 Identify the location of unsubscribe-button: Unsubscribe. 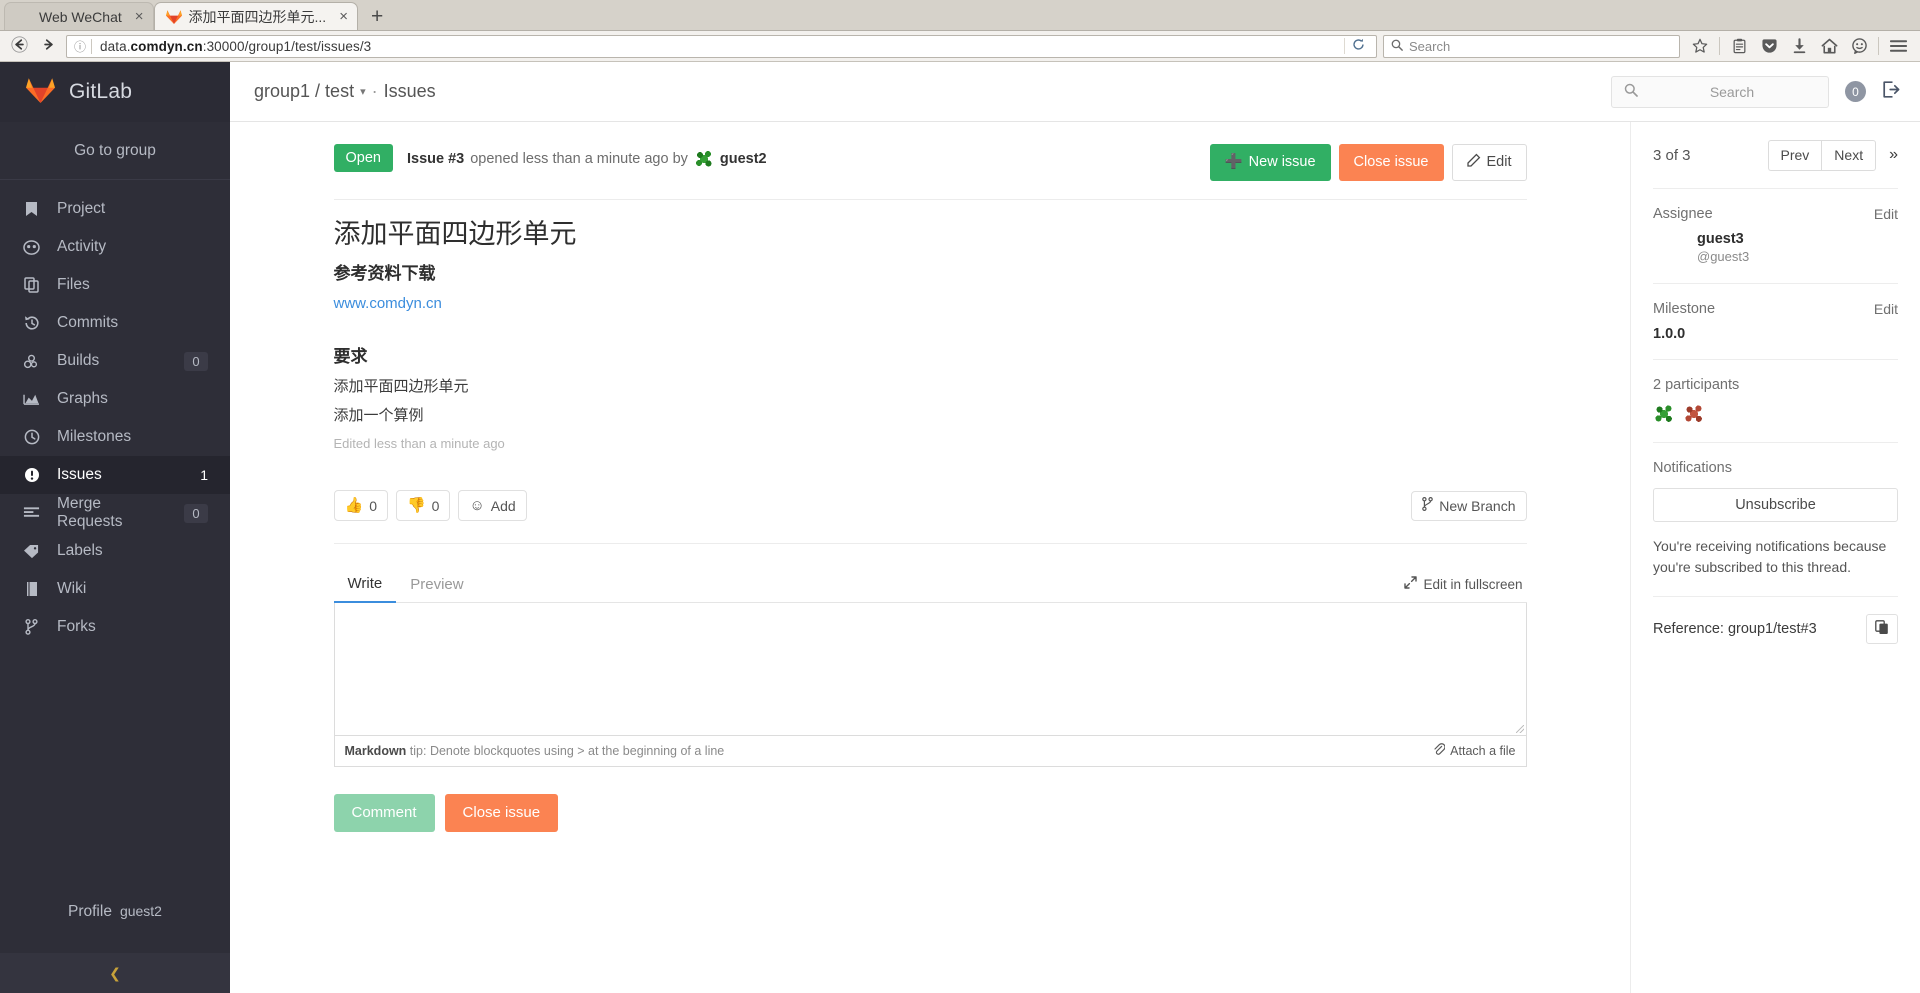
(1775, 504).